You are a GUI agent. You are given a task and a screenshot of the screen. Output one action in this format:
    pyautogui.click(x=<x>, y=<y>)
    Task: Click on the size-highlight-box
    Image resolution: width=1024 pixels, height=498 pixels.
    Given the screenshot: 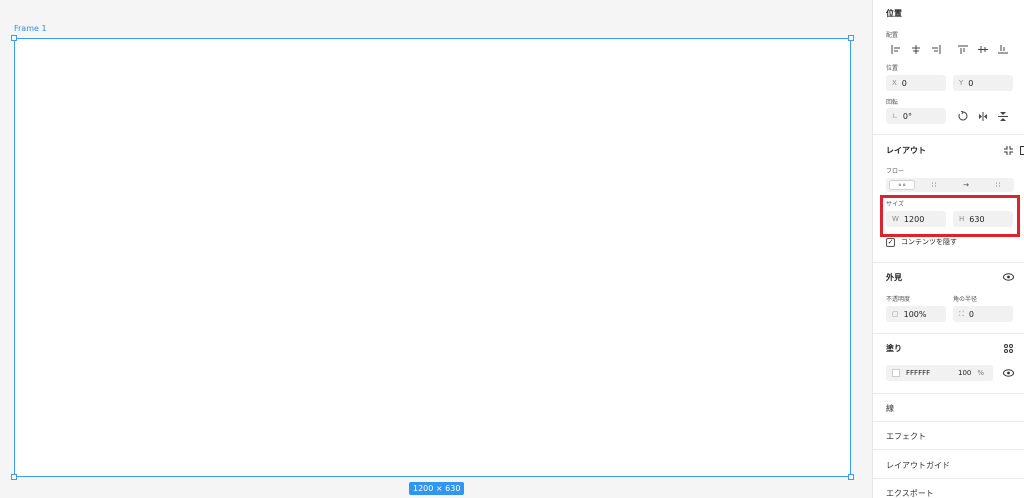 What is the action you would take?
    pyautogui.click(x=950, y=216)
    